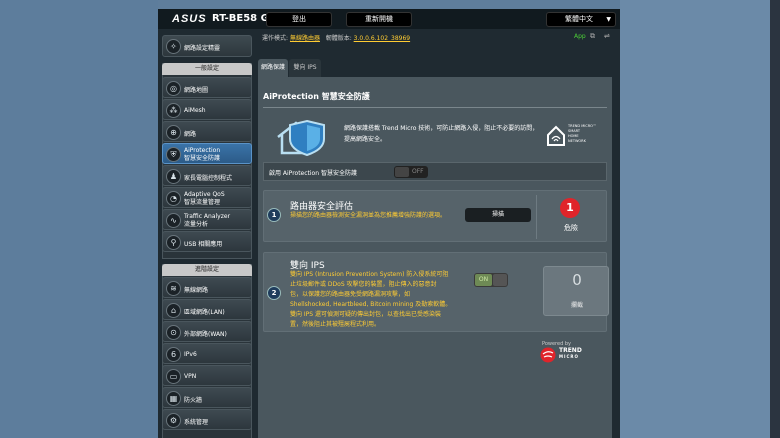  I want to click on sidebar-item-network-map: ◎ 網路地圖, so click(207, 87).